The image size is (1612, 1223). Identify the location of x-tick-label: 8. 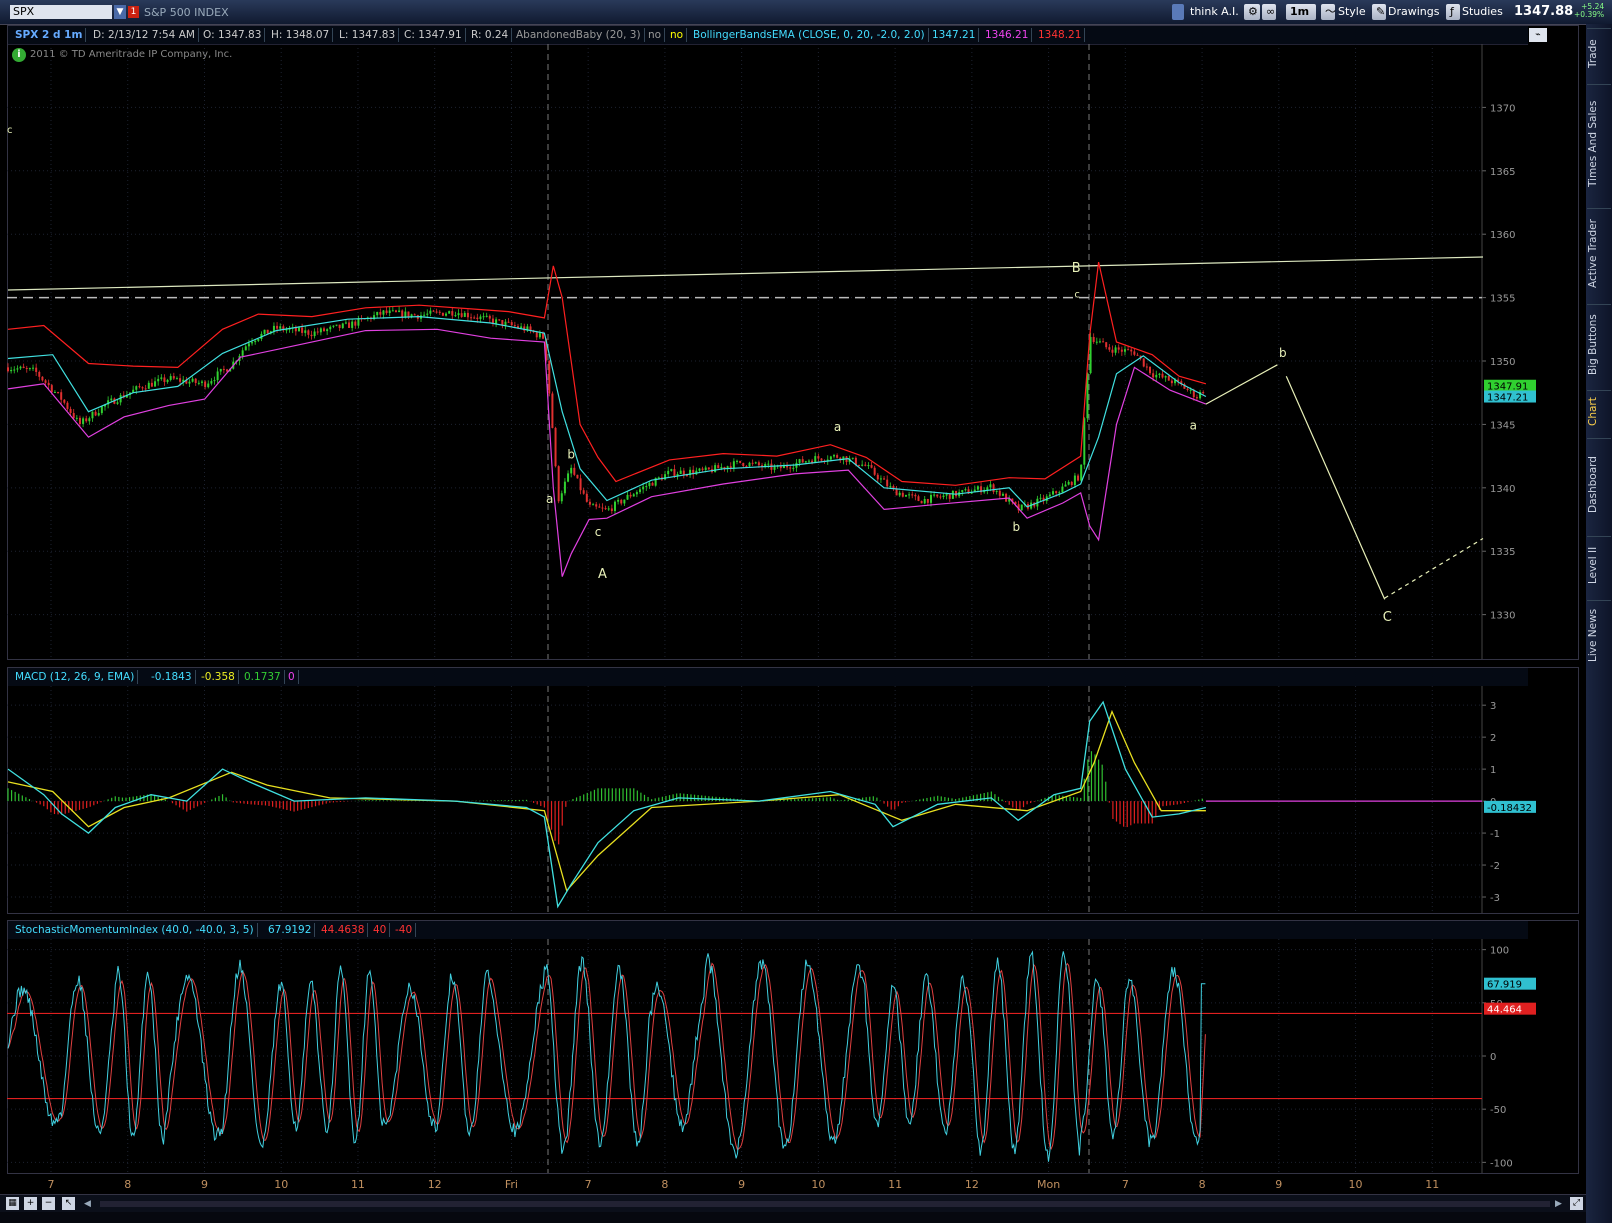
(664, 1184).